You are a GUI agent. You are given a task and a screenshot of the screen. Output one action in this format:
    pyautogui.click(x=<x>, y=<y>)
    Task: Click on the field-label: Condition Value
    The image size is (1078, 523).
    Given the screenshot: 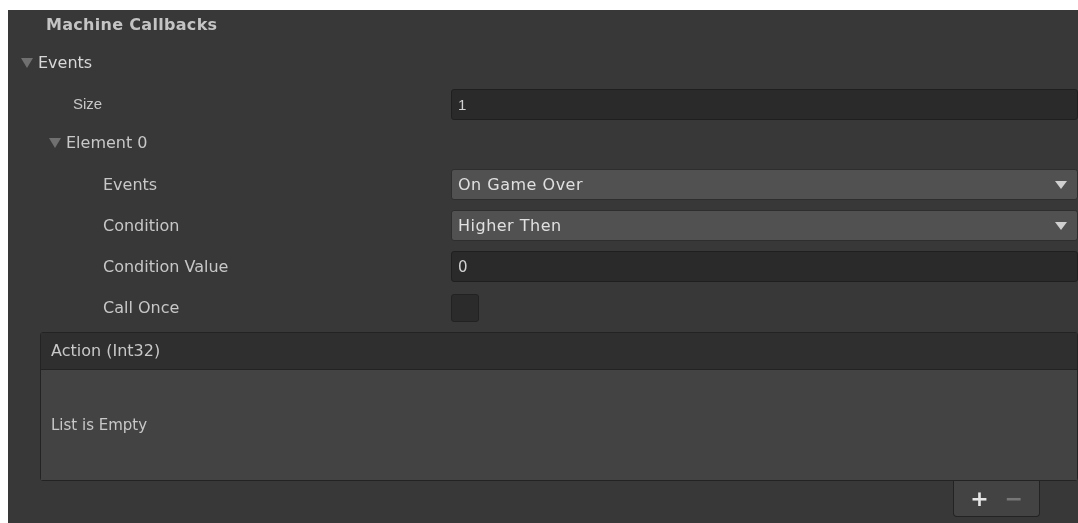 What is the action you would take?
    pyautogui.click(x=166, y=266)
    